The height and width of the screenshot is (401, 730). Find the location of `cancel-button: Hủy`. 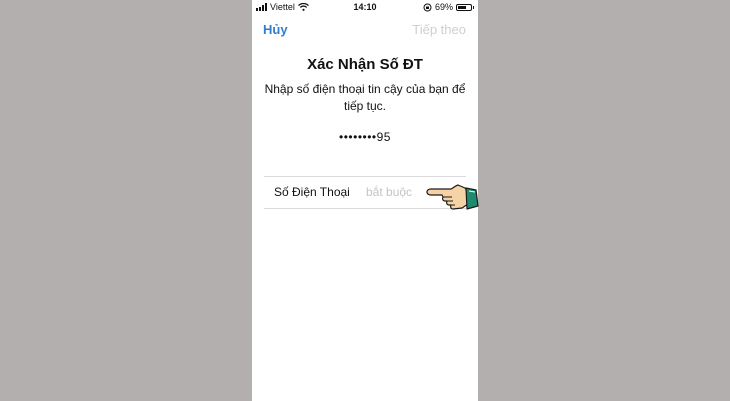

cancel-button: Hủy is located at coordinates (275, 29).